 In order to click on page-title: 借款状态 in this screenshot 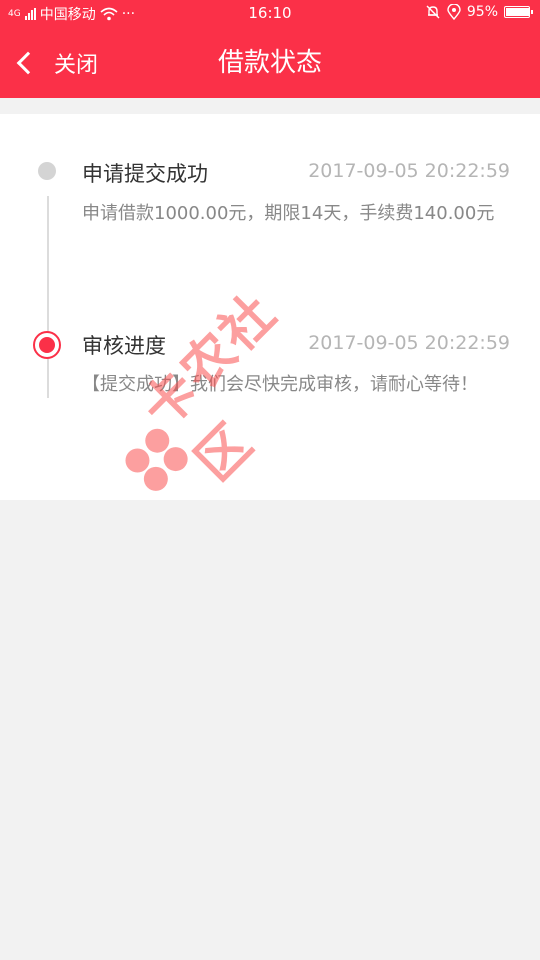, I will do `click(269, 63)`.